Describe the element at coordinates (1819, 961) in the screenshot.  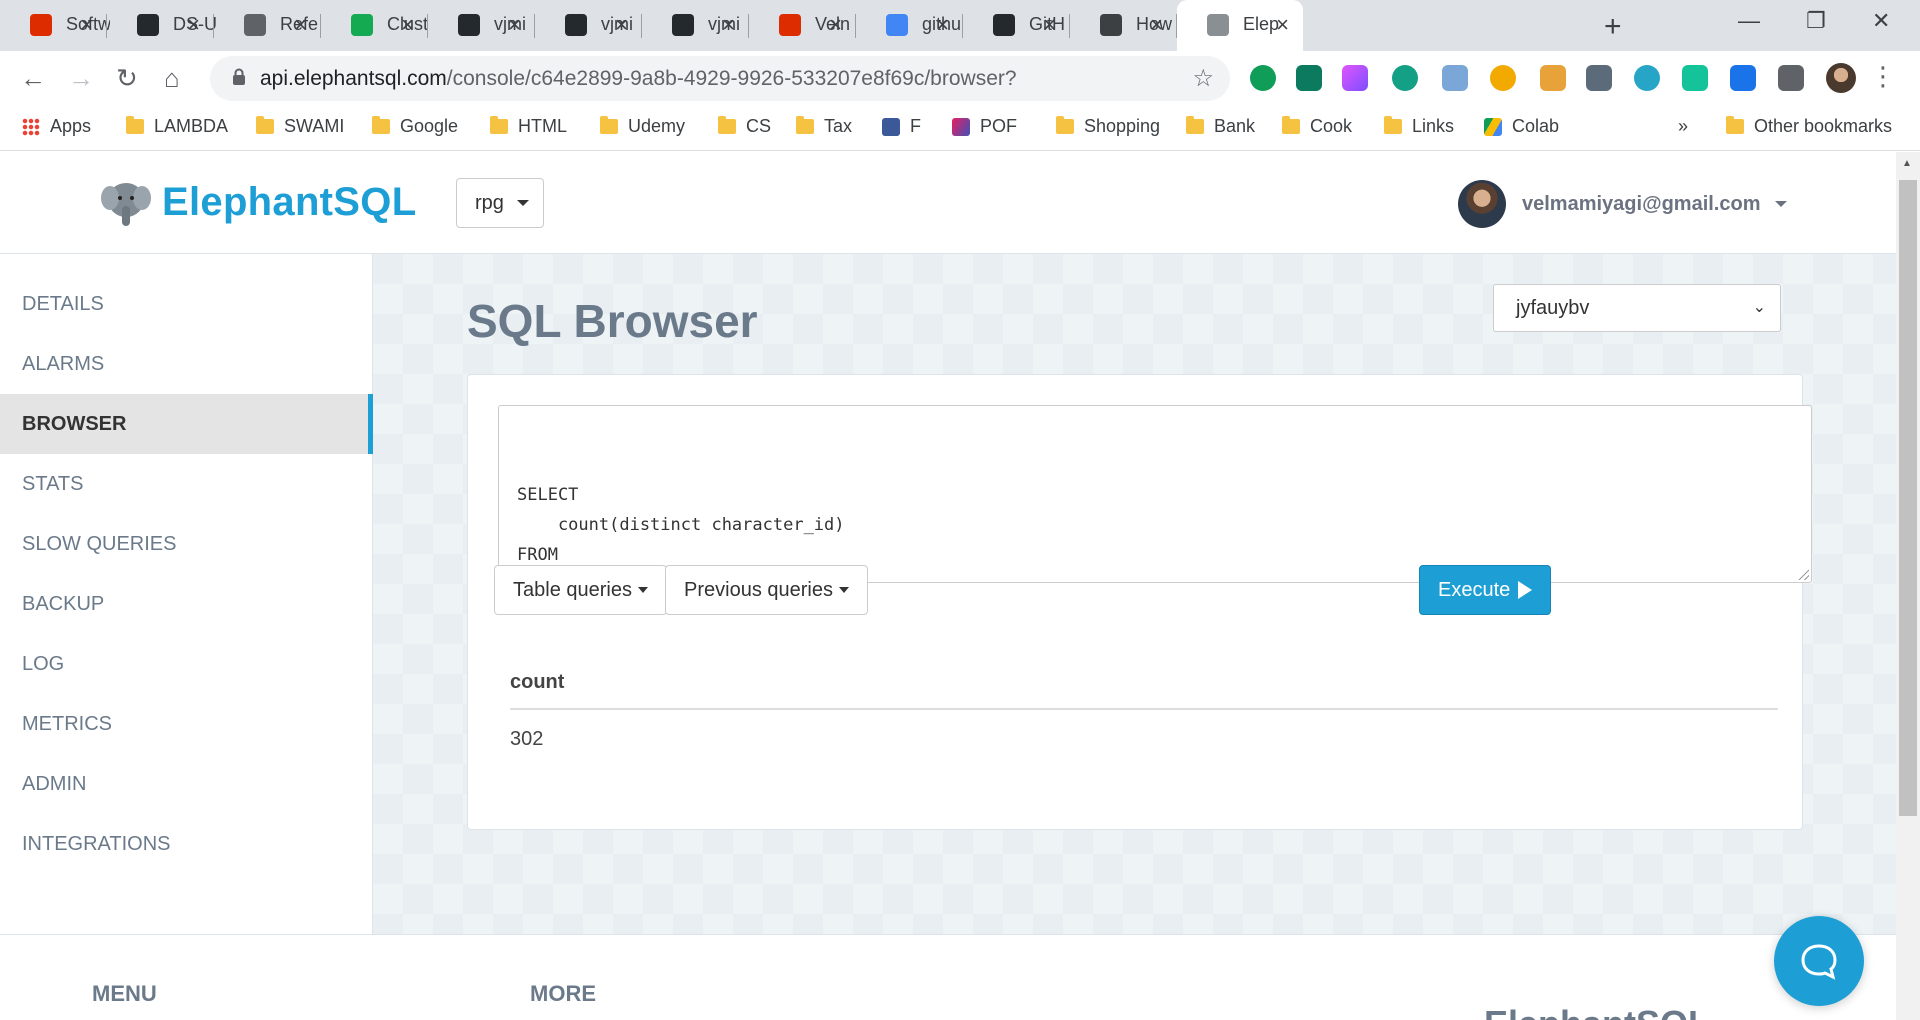
I see `chat-support-button` at that location.